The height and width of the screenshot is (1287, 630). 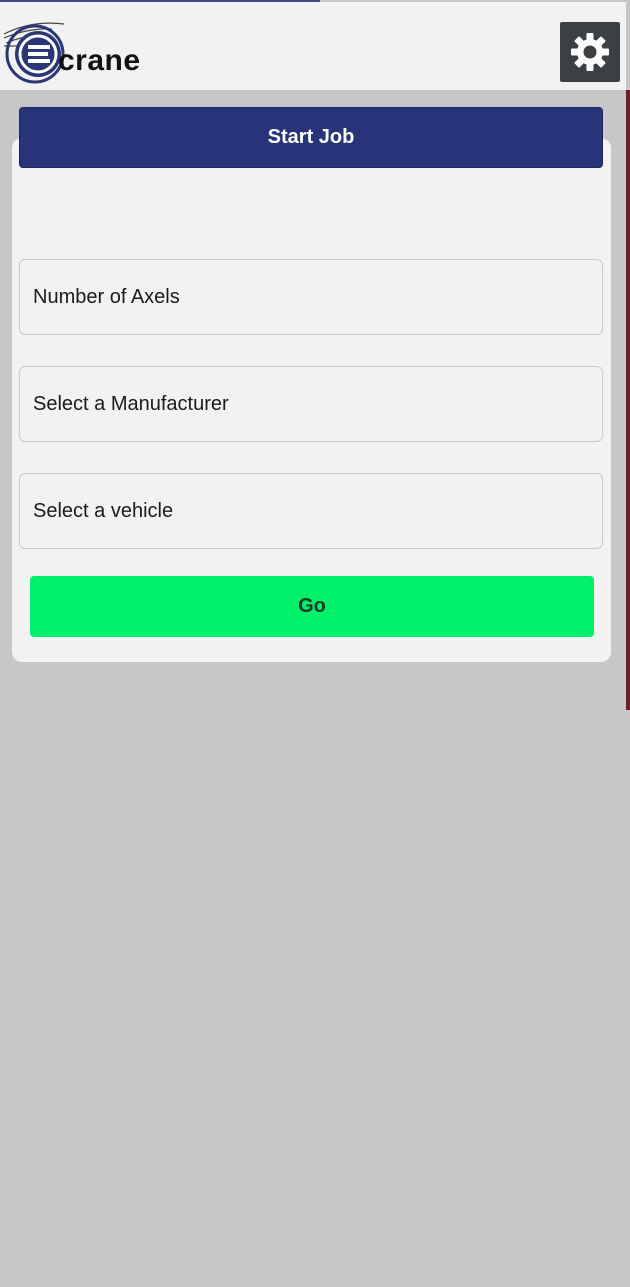 I want to click on number-of-axels-label: Number of Axels, so click(x=106, y=296).